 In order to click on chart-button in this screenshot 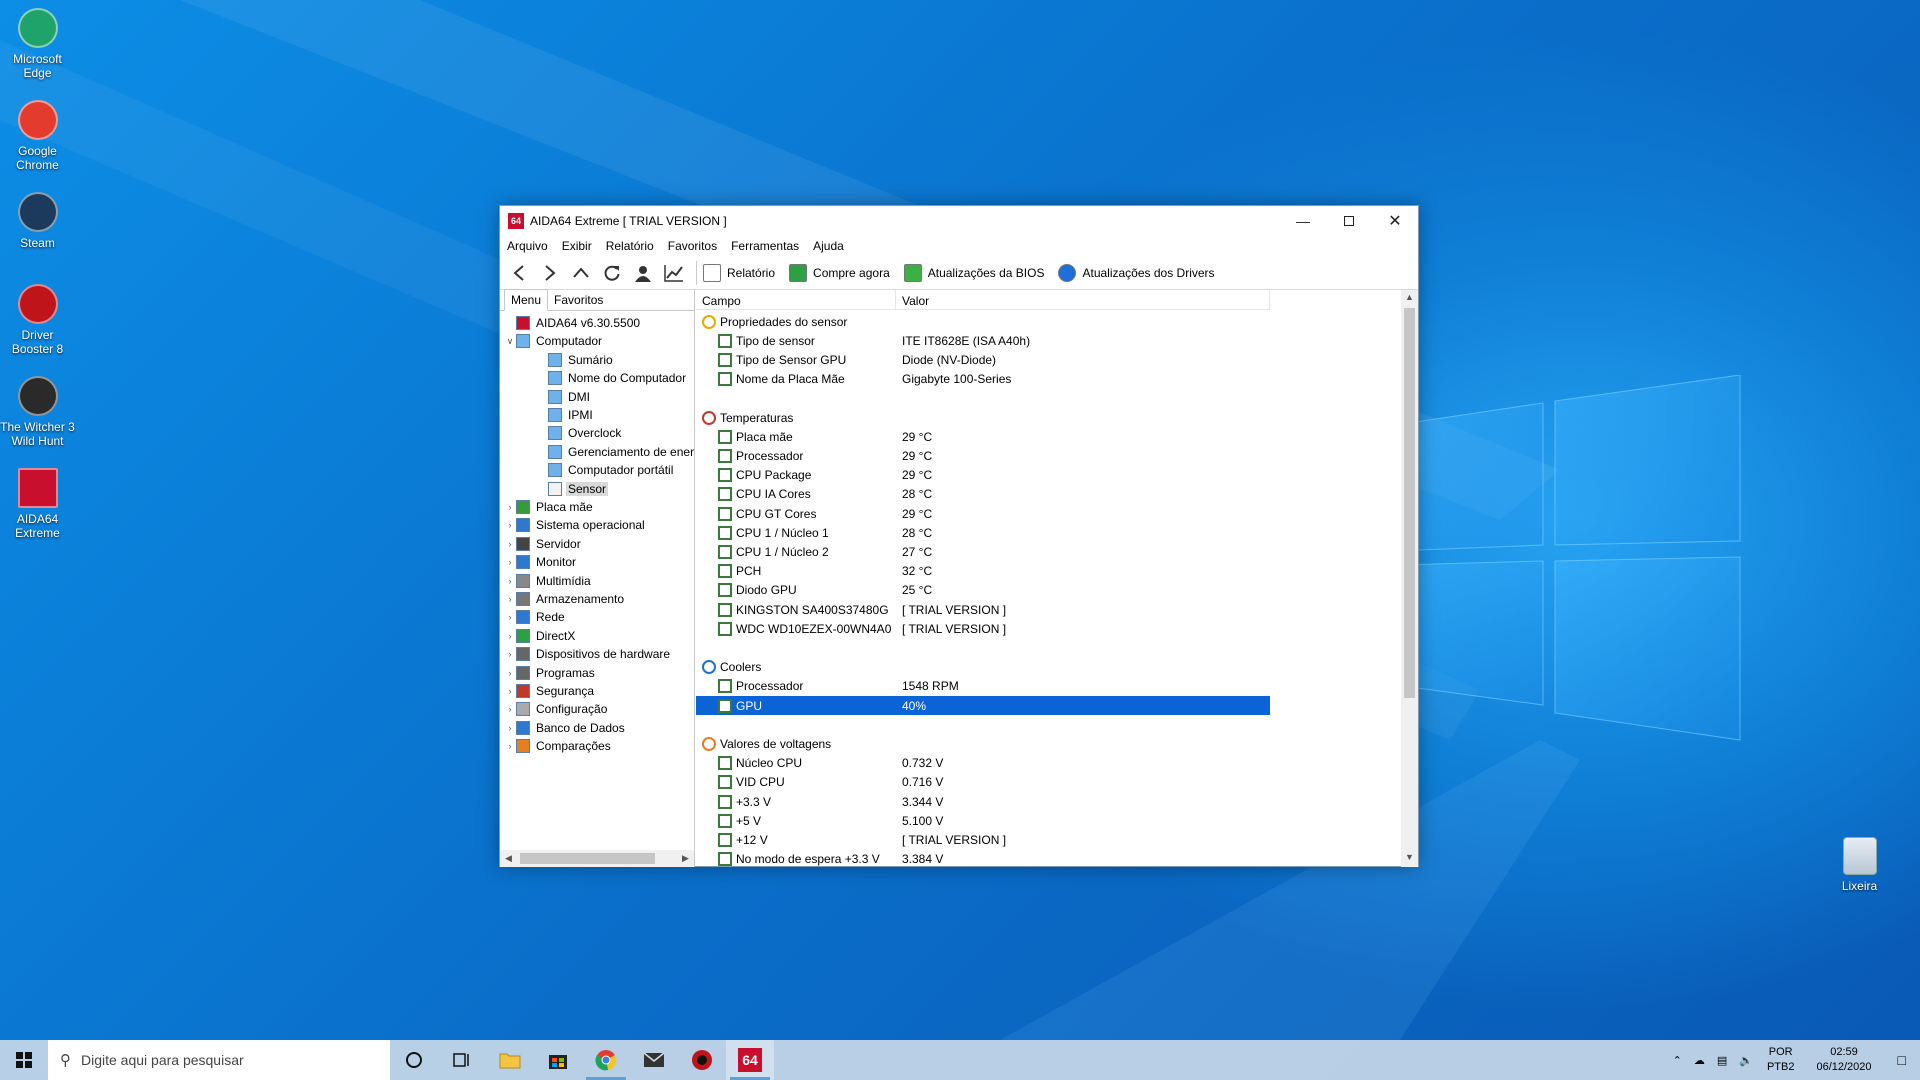, I will do `click(674, 273)`.